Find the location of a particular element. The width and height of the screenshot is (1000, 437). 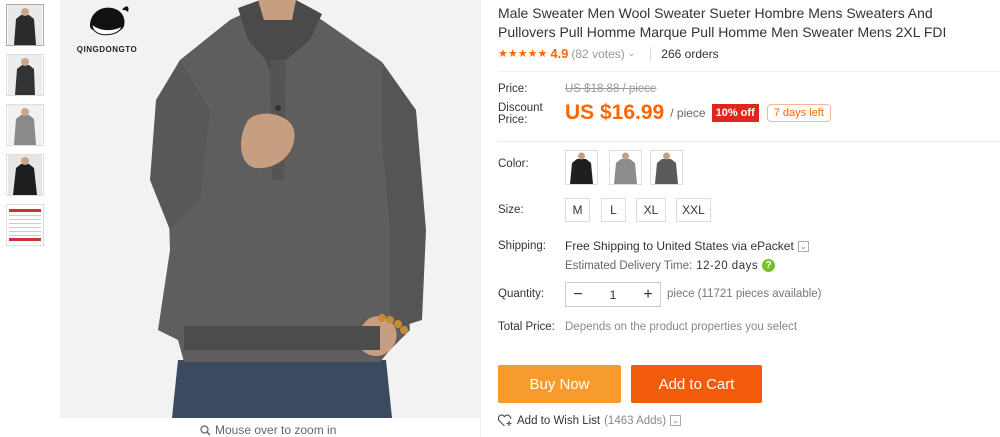

thumbnail-5-size-chart is located at coordinates (25, 225).